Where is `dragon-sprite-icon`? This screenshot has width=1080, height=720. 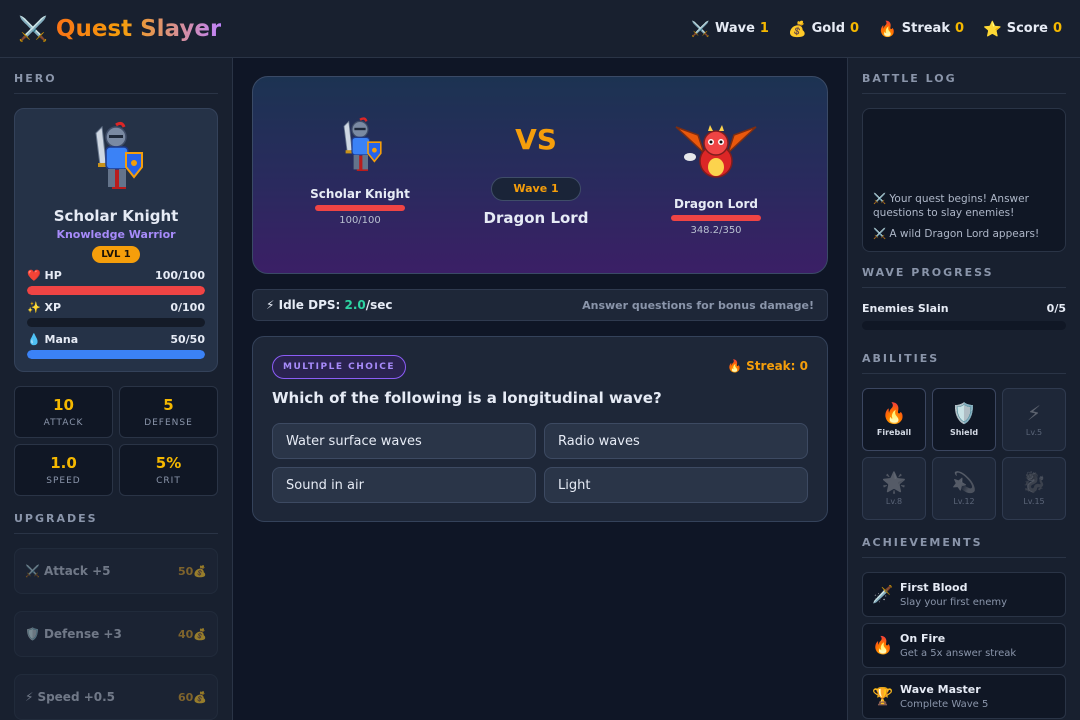 dragon-sprite-icon is located at coordinates (716, 151).